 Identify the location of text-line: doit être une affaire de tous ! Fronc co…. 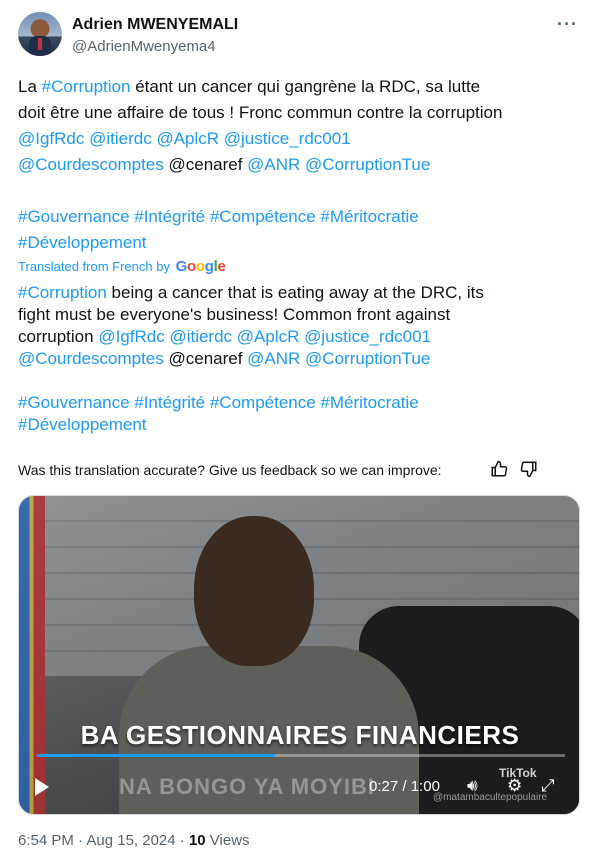
(260, 112).